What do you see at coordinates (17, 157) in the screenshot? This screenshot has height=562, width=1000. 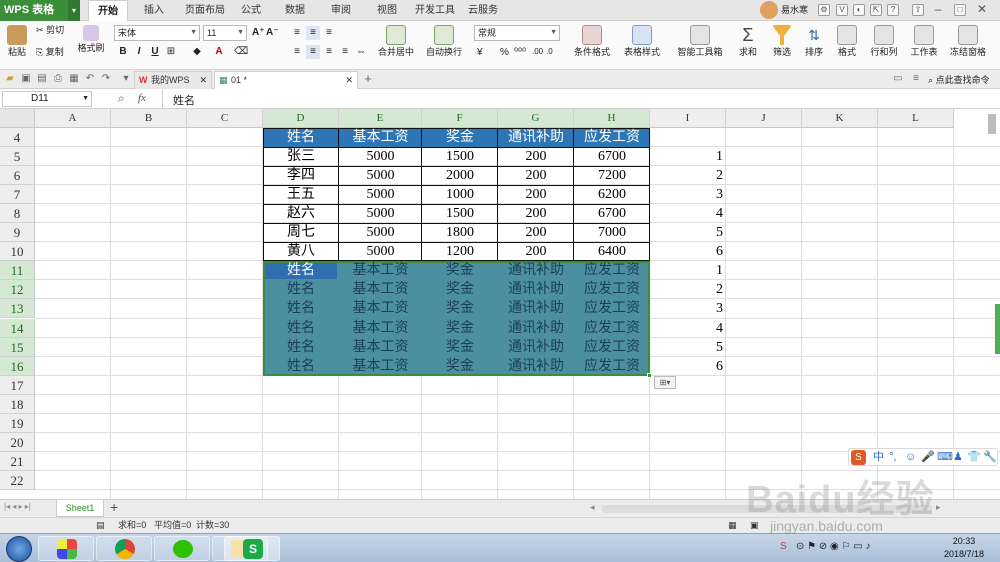 I see `row-header-5: 5` at bounding box center [17, 157].